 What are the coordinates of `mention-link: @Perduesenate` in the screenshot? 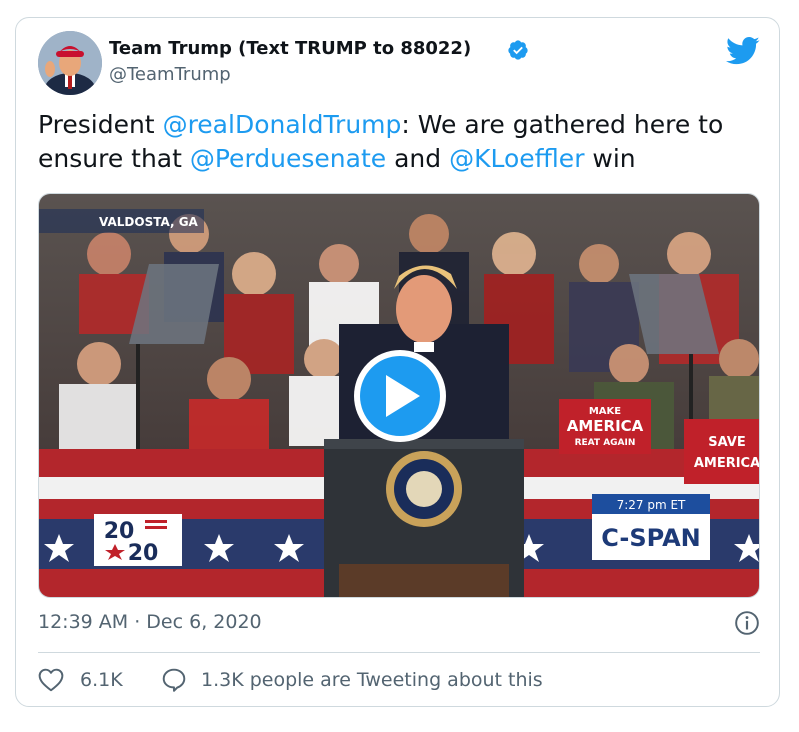 It's located at (288, 158).